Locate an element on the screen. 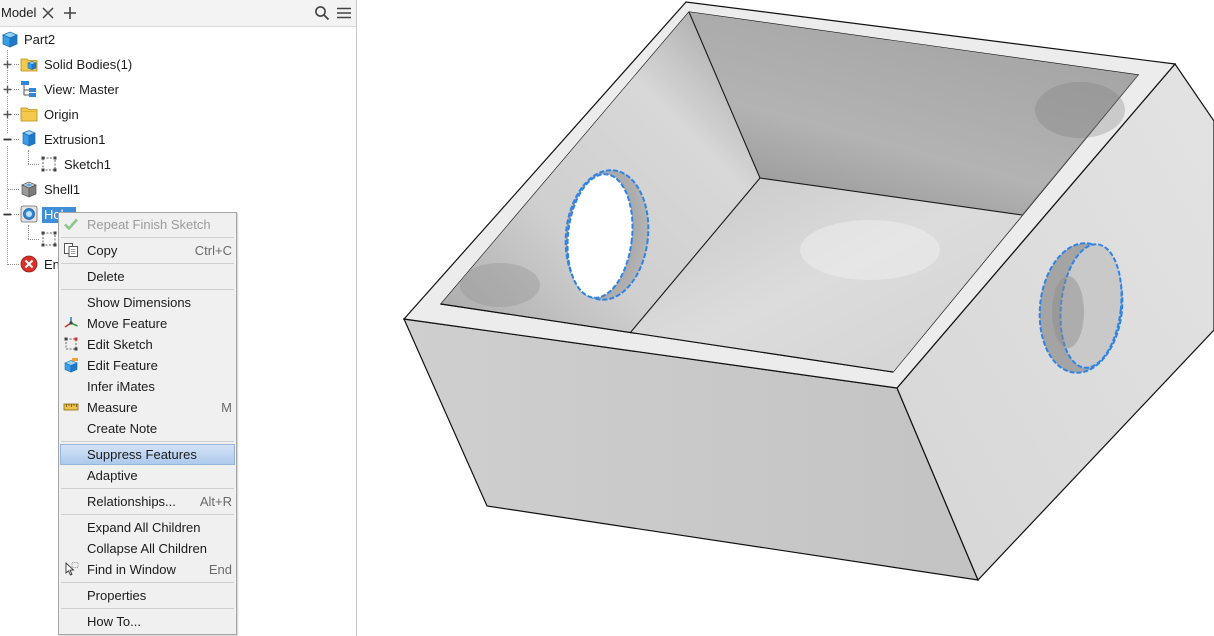 This screenshot has height=636, width=1214. find-in-window-icon is located at coordinates (72, 568).